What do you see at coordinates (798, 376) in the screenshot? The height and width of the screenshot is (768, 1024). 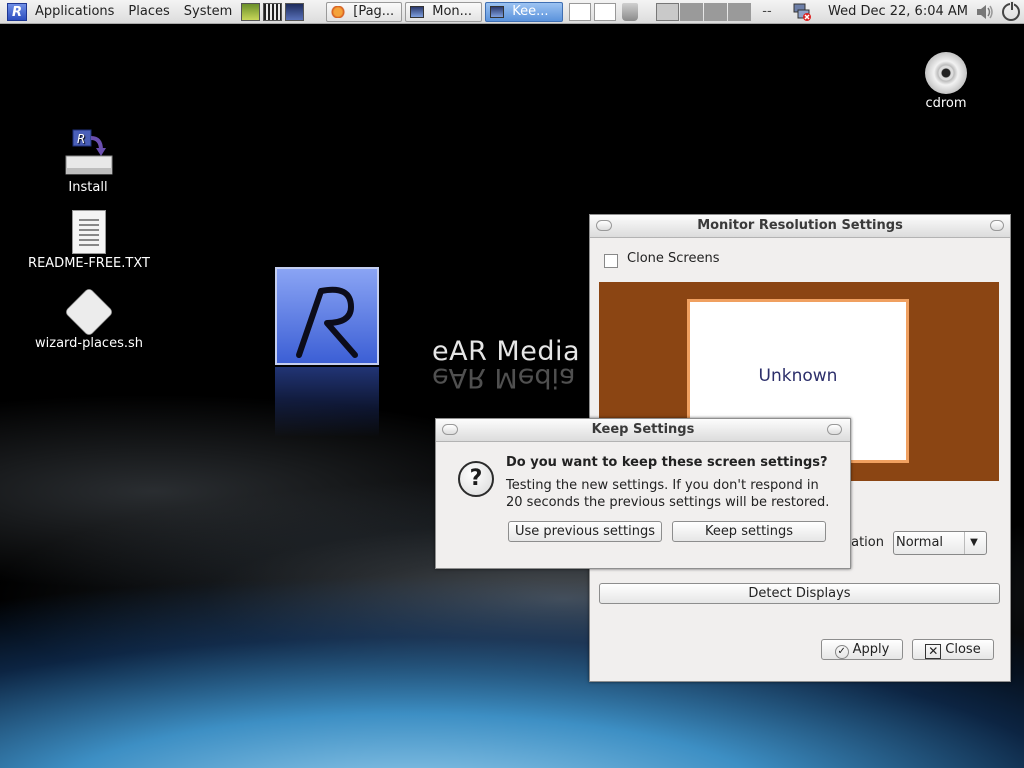 I see `monitor-name: Unknown` at bounding box center [798, 376].